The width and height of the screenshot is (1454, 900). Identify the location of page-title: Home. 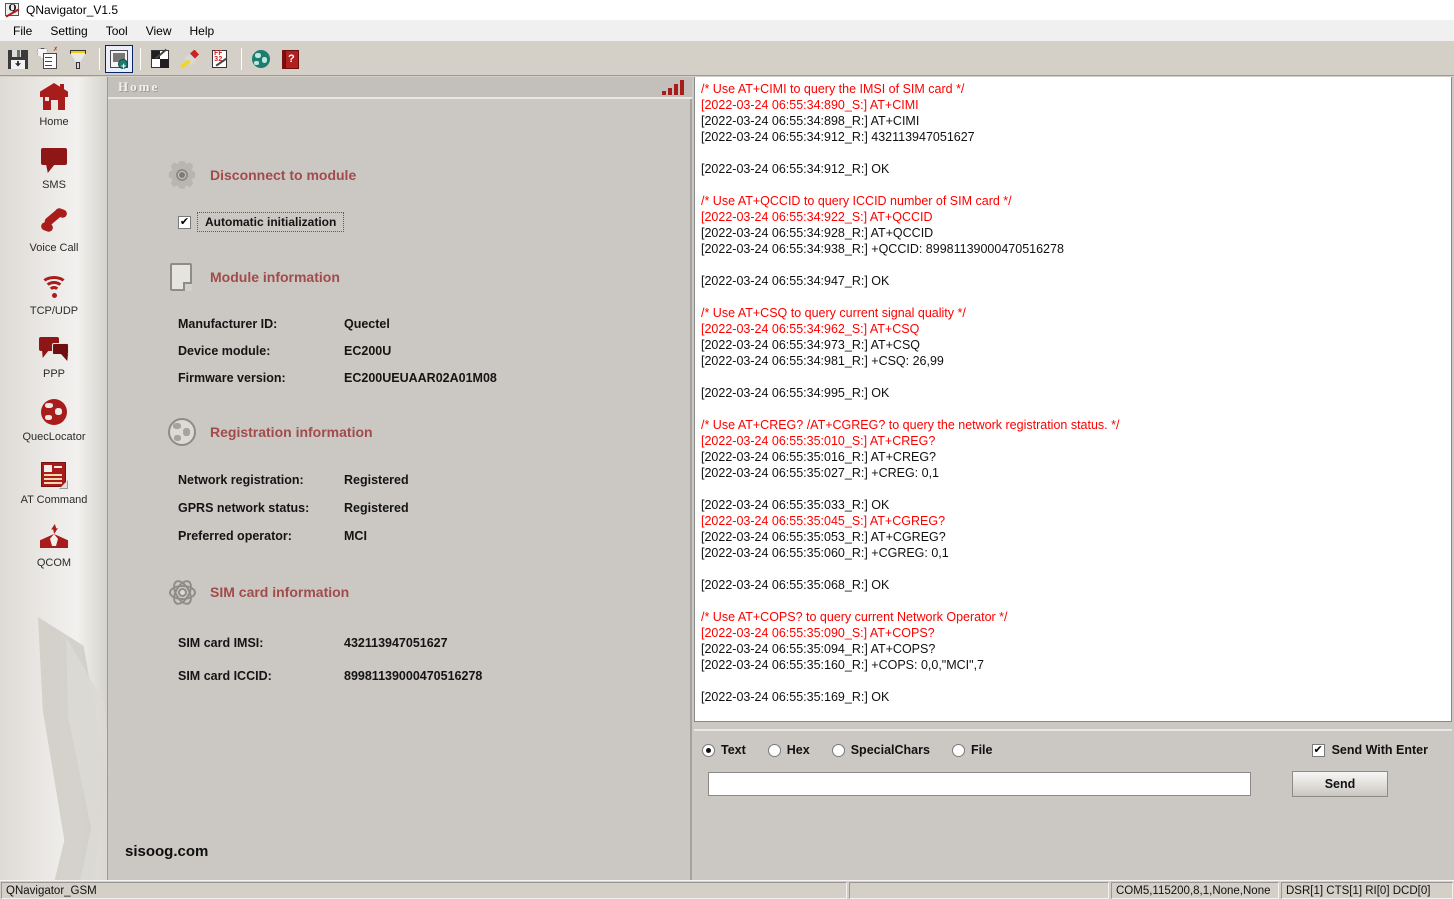
(139, 86).